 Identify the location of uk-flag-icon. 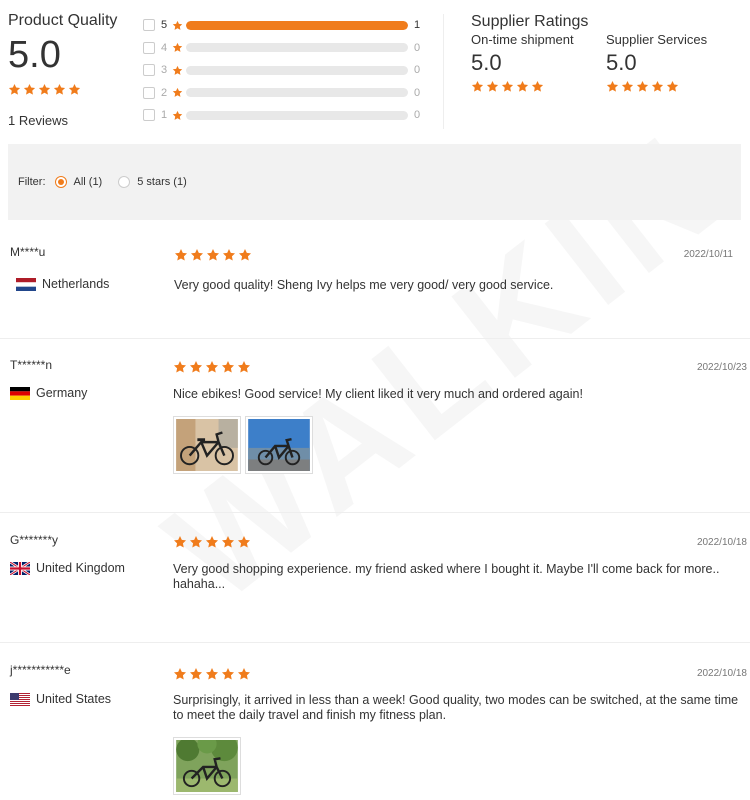
(20, 568).